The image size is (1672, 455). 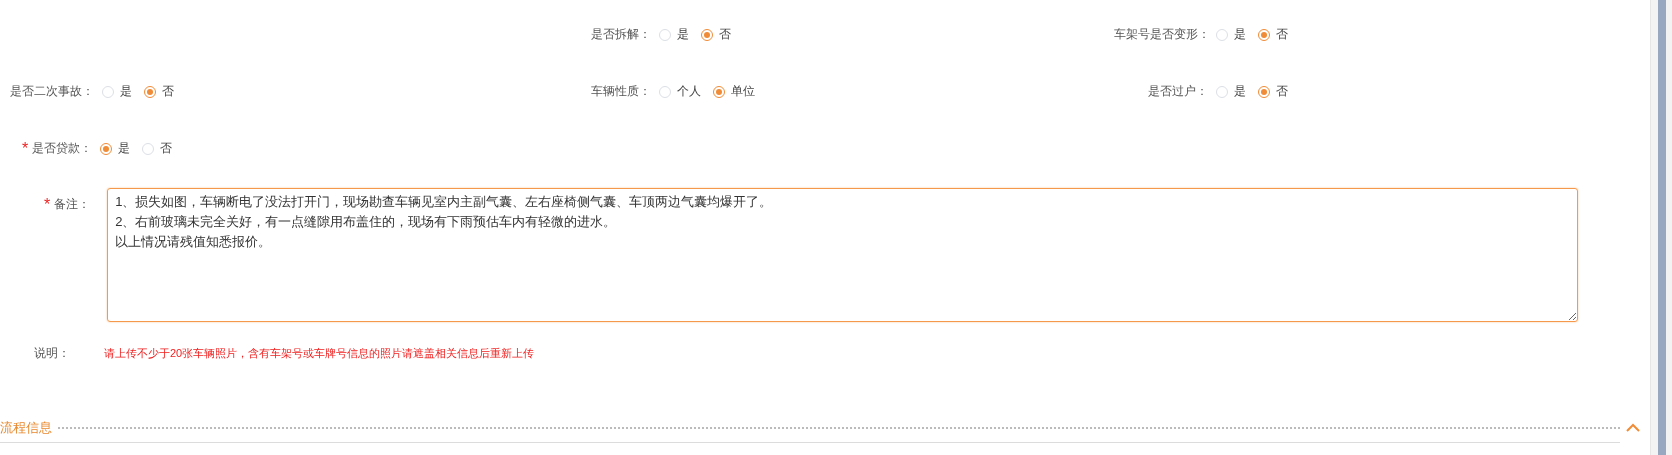 What do you see at coordinates (1177, 91) in the screenshot?
I see `field-label: 是否过户：` at bounding box center [1177, 91].